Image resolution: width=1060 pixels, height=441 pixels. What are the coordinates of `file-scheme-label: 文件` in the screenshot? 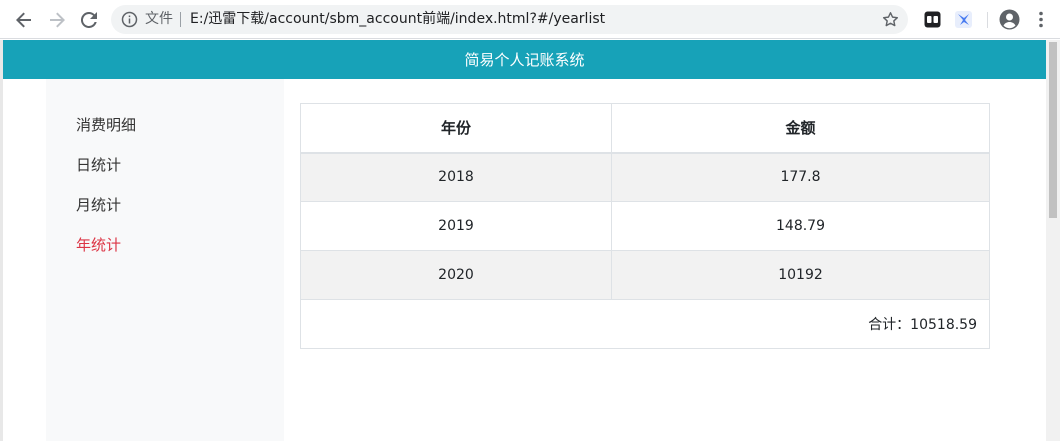 It's located at (159, 19).